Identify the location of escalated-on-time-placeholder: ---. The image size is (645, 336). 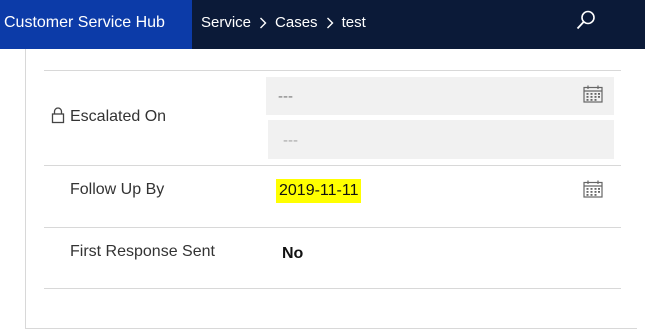
(290, 140).